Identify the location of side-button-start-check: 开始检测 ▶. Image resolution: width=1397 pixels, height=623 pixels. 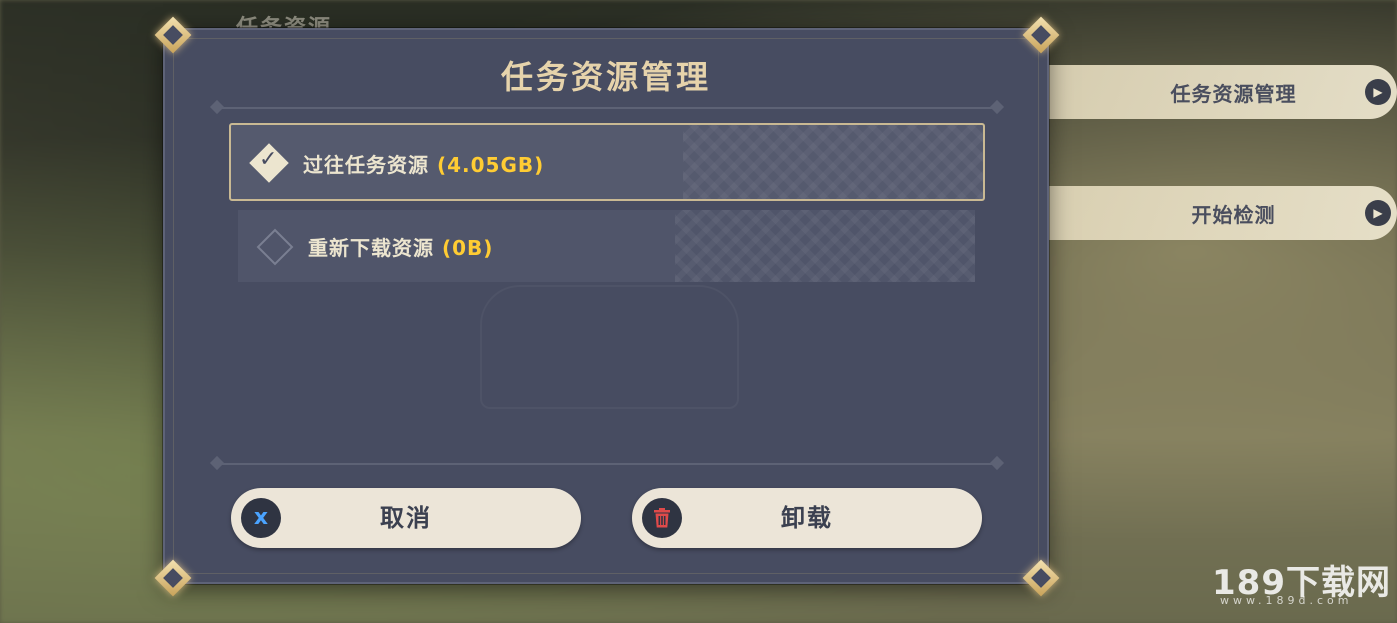
(1218, 213).